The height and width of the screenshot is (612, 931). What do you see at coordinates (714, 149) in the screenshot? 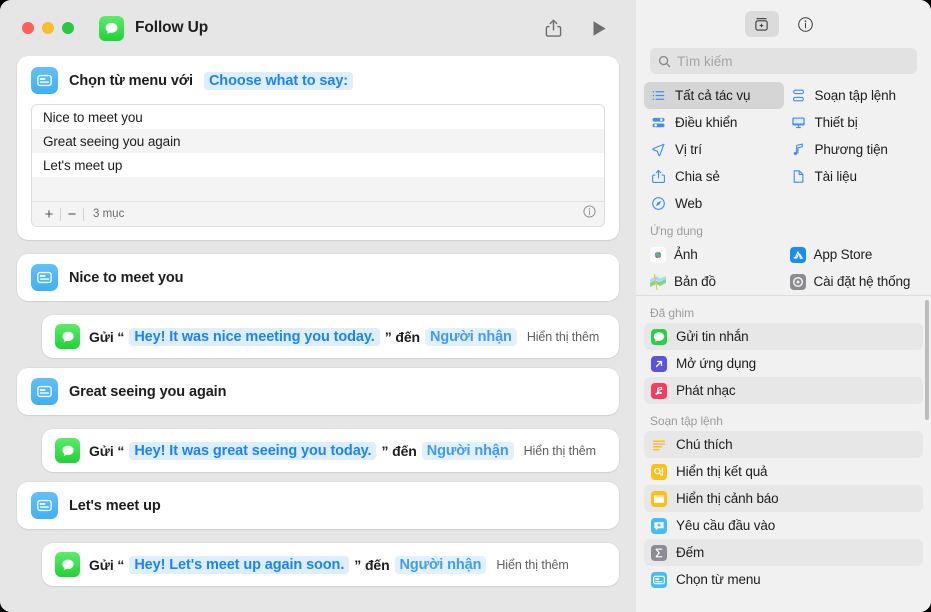
I see `sidebar-item-location: Vị trí` at bounding box center [714, 149].